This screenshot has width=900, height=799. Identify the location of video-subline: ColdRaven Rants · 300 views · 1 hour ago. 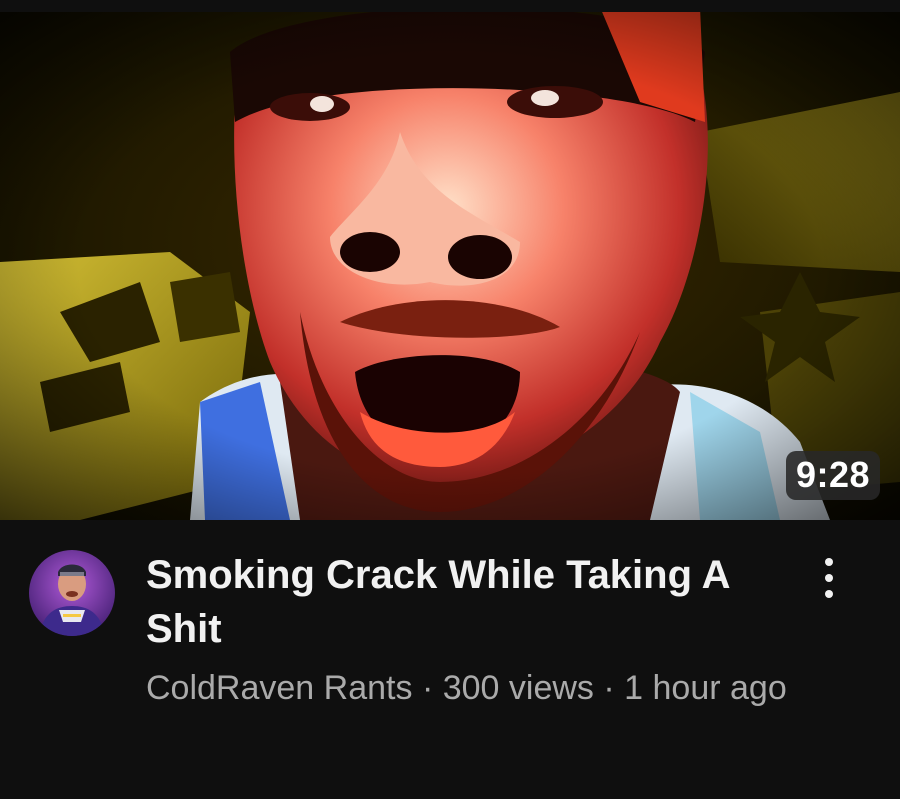
(471, 688).